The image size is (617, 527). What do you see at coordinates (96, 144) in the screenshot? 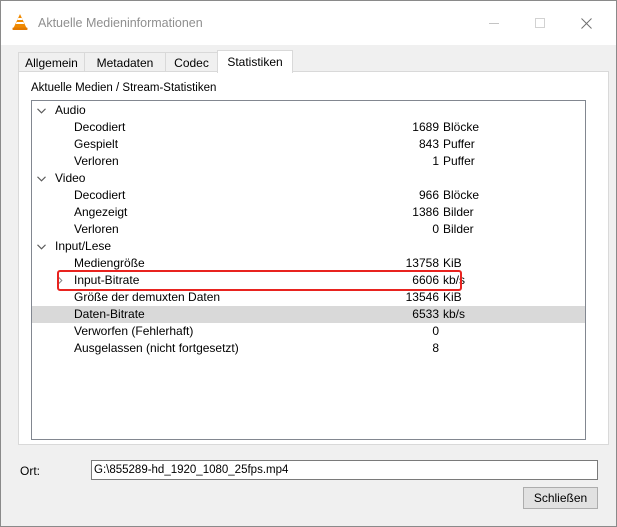
I see `tree-item-label: Gespielt` at bounding box center [96, 144].